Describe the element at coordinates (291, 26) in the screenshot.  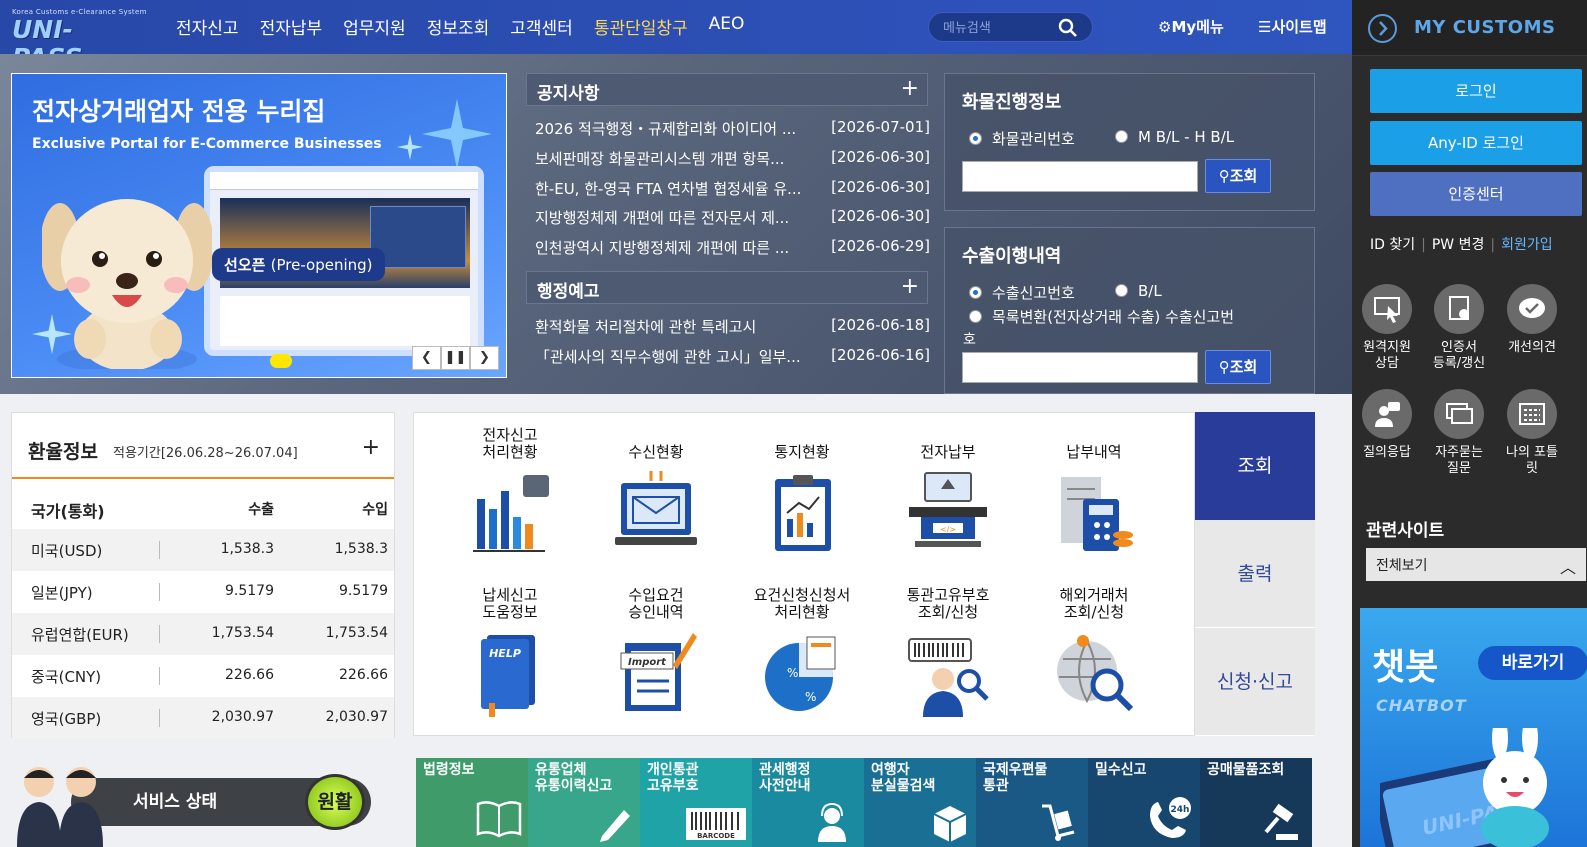
I see `nav-e-payment: 전자납부` at that location.